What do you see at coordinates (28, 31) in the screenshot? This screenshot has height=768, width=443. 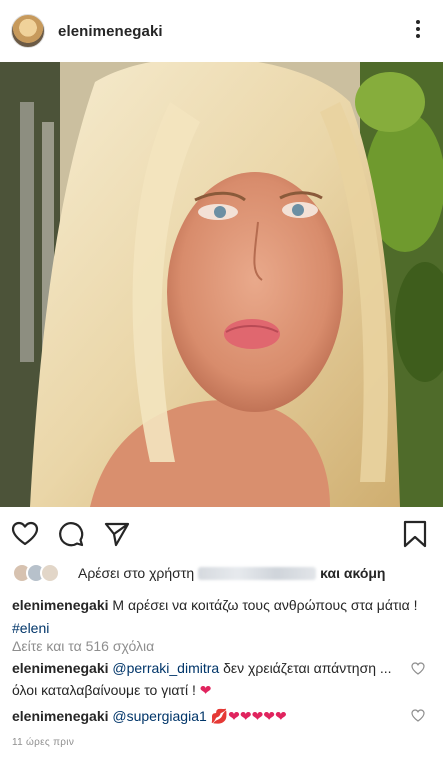 I see `avatar` at bounding box center [28, 31].